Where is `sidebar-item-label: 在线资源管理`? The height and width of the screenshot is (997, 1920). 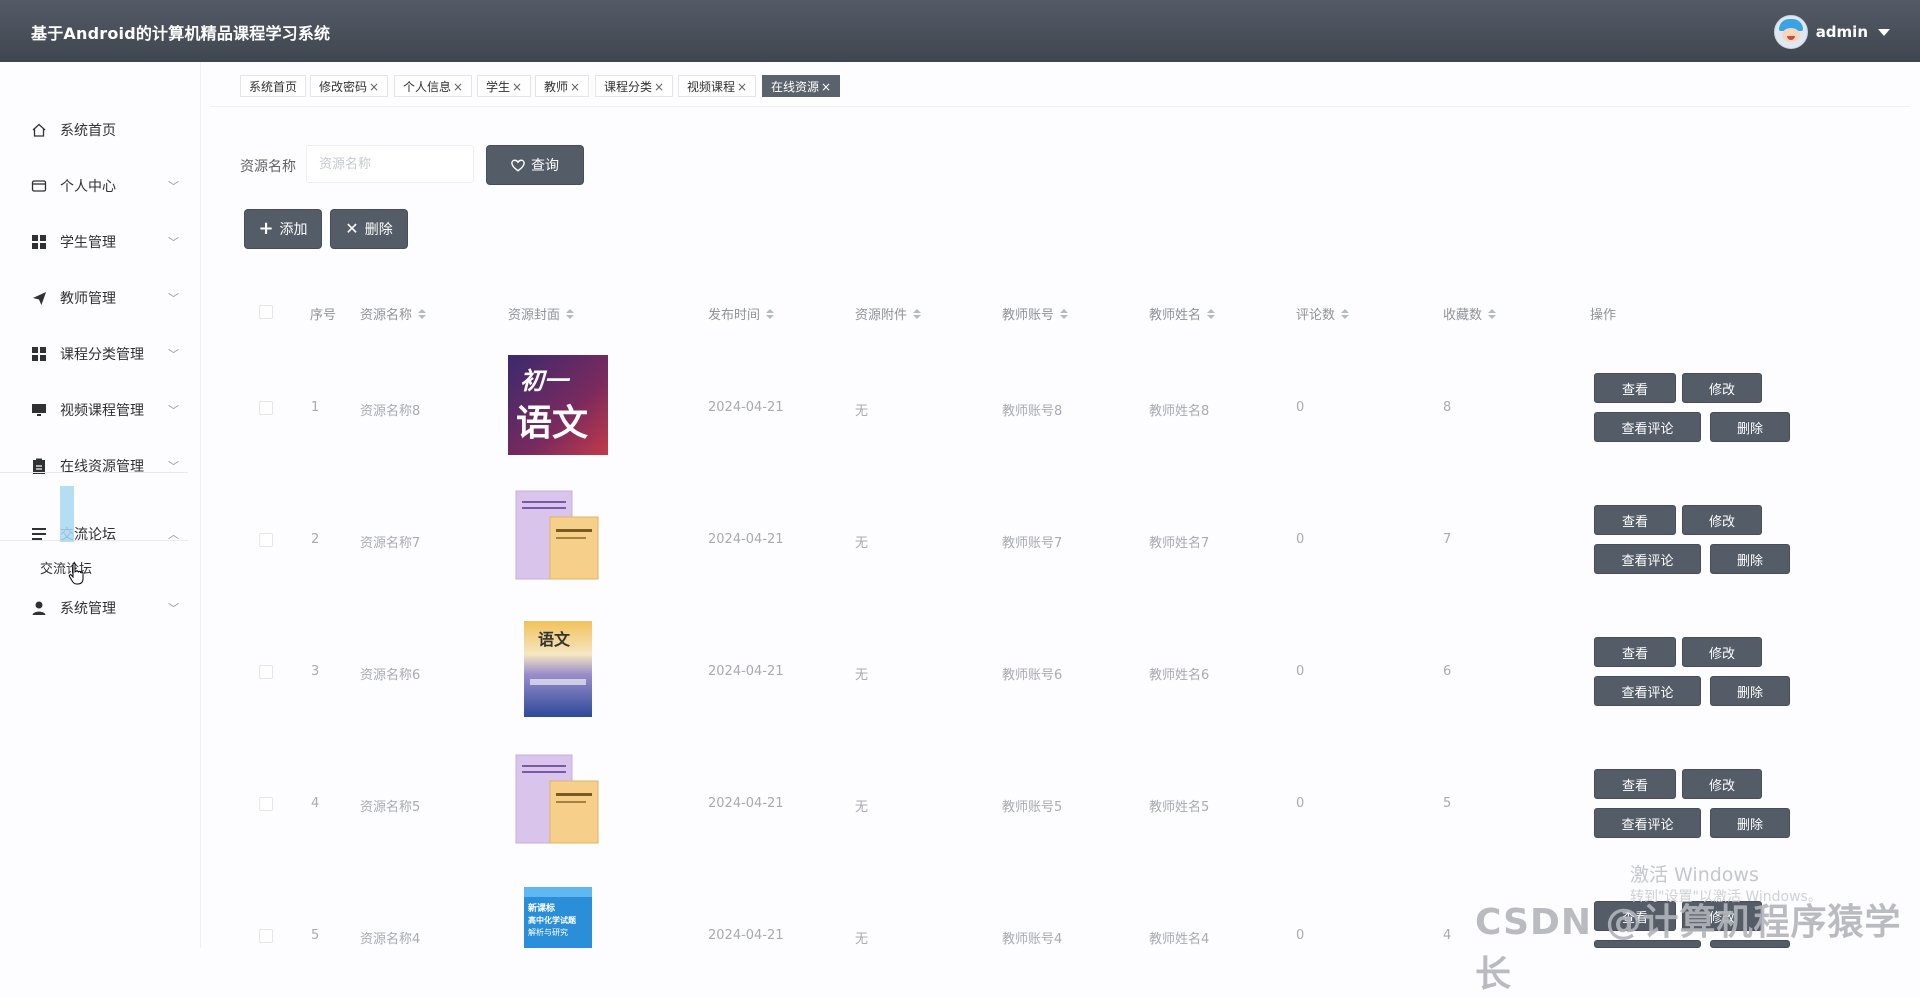
sidebar-item-label: 在线资源管理 is located at coordinates (102, 467).